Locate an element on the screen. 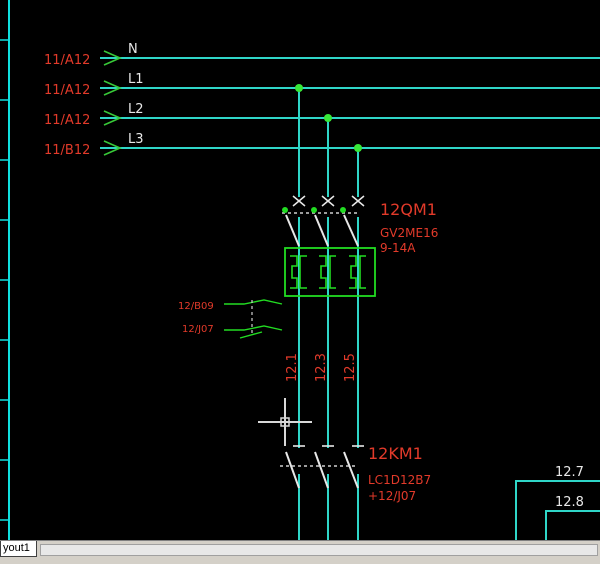  source-refs: 11/A12 11/A12 11/A12 11/B12 is located at coordinates (67, 105).